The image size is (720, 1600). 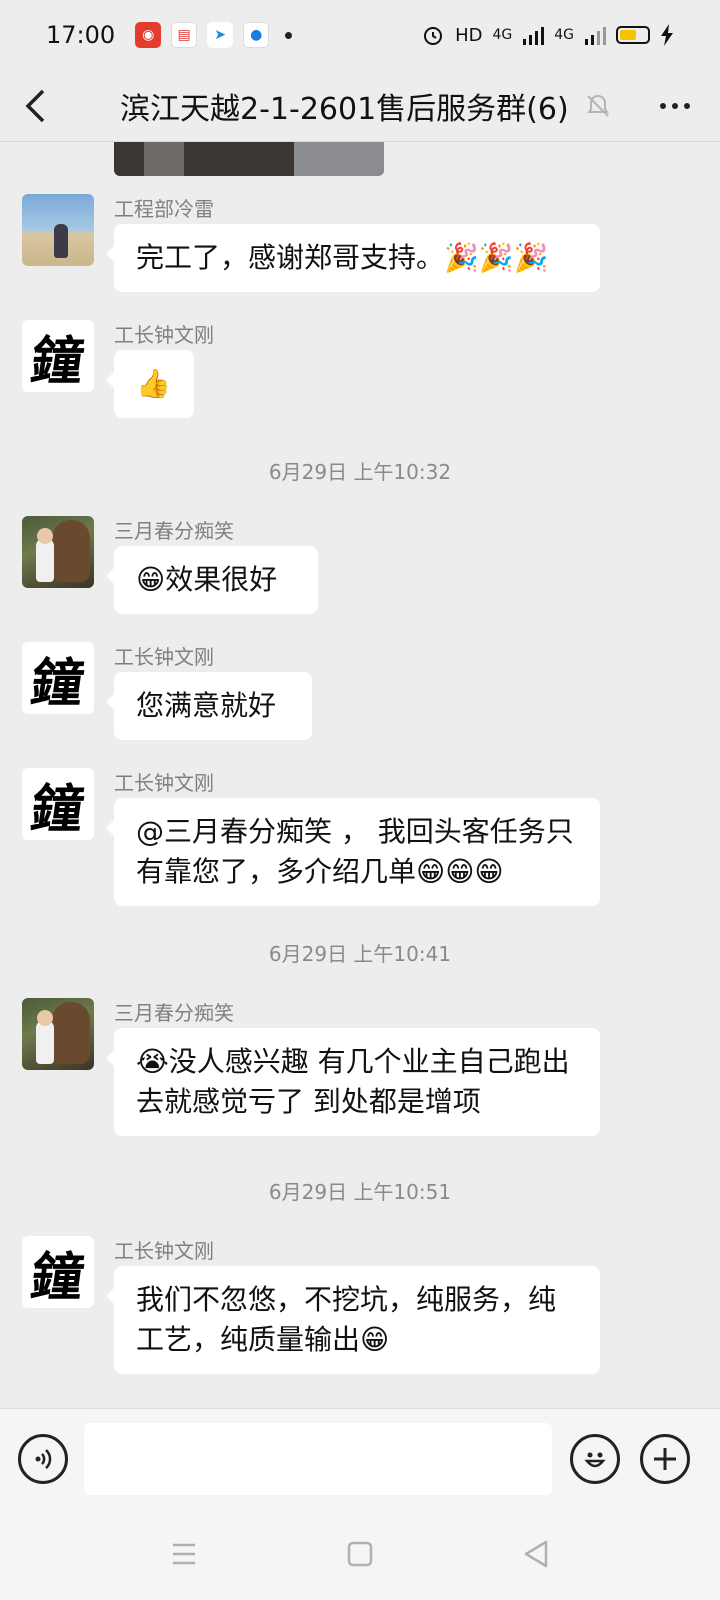 What do you see at coordinates (534, 36) in the screenshot?
I see `signal-icon` at bounding box center [534, 36].